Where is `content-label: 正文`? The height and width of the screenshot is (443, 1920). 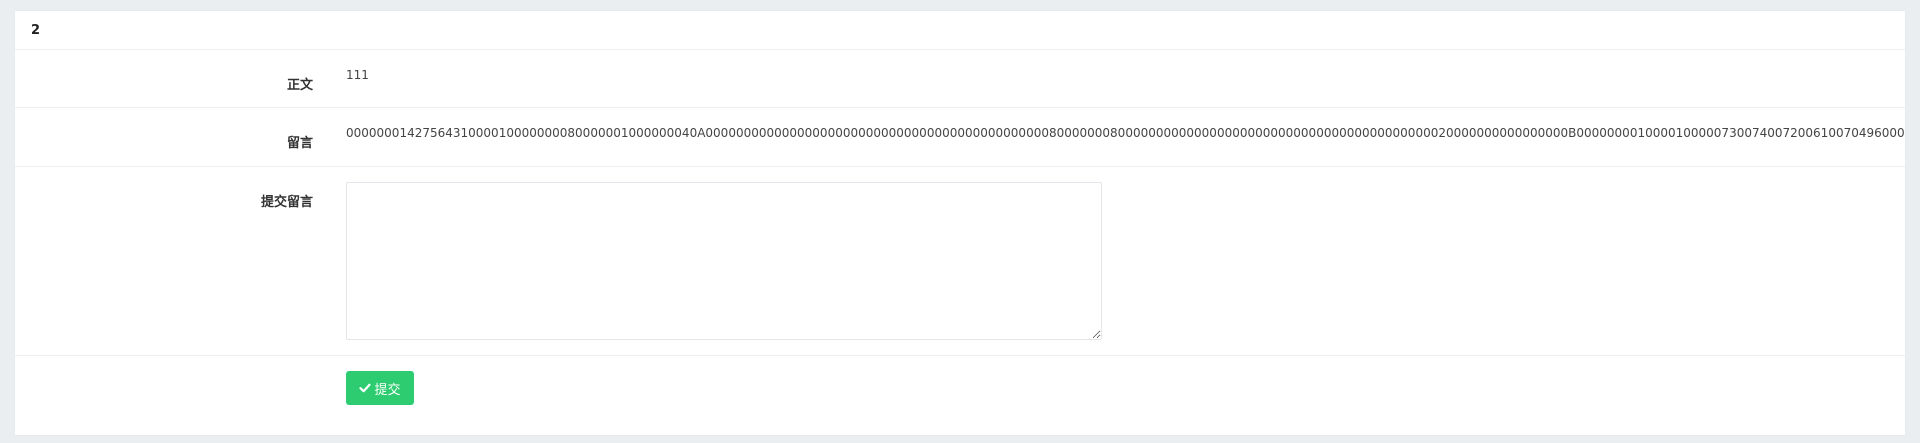 content-label: 正文 is located at coordinates (299, 85).